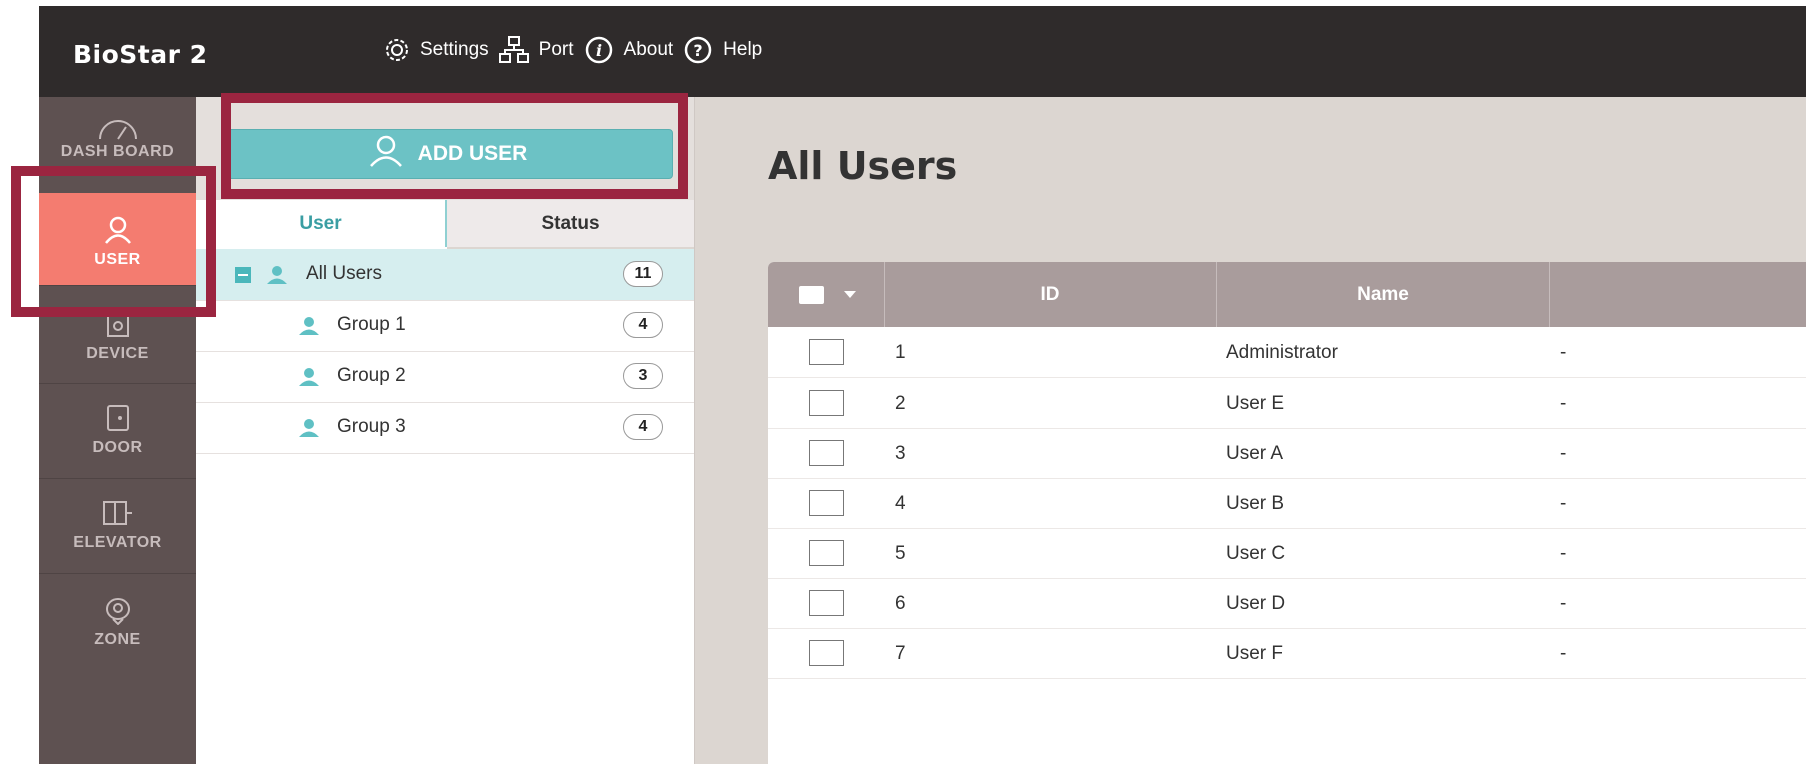  What do you see at coordinates (850, 294) in the screenshot?
I see `chevron-down-icon` at bounding box center [850, 294].